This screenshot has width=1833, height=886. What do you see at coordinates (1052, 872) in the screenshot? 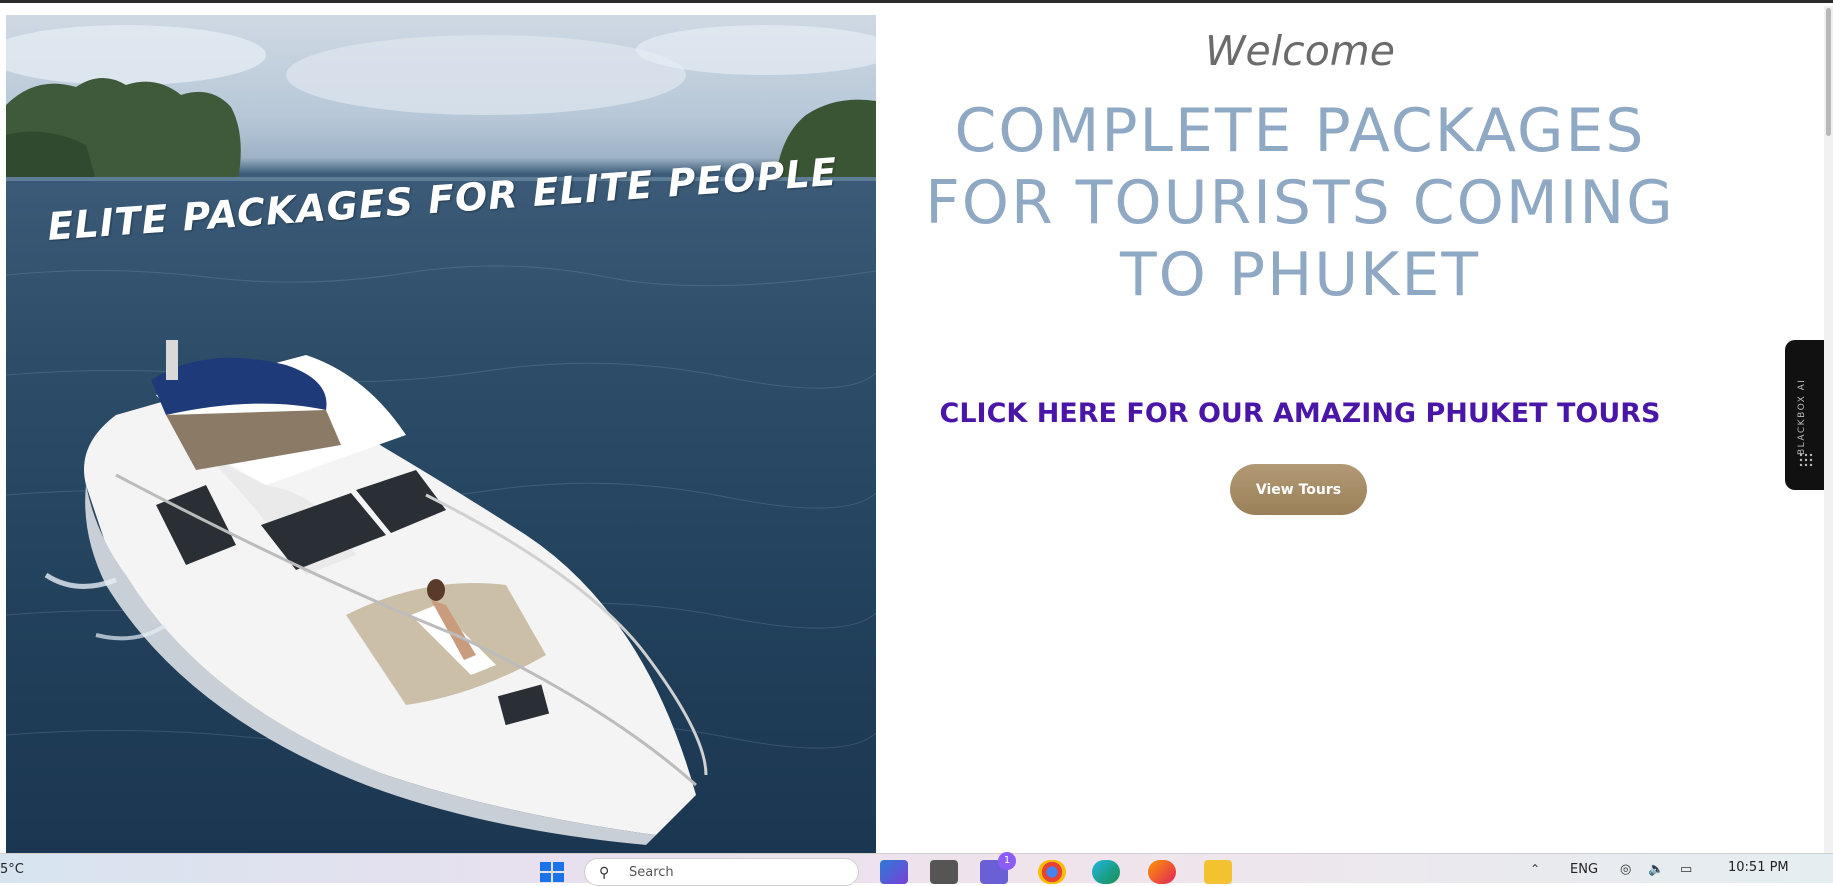
I see `chrome-app-icon` at bounding box center [1052, 872].